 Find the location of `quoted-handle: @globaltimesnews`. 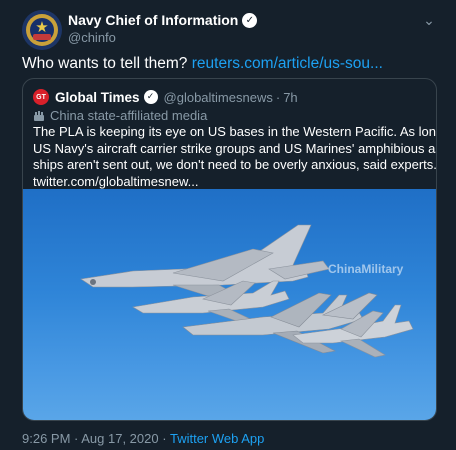

quoted-handle: @globaltimesnews is located at coordinates (218, 97).